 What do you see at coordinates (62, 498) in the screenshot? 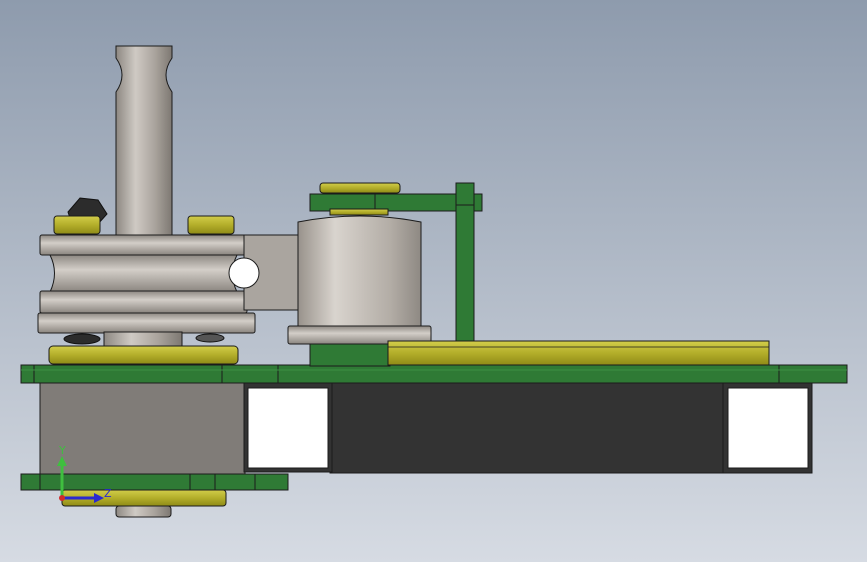
I see `triad-origin` at bounding box center [62, 498].